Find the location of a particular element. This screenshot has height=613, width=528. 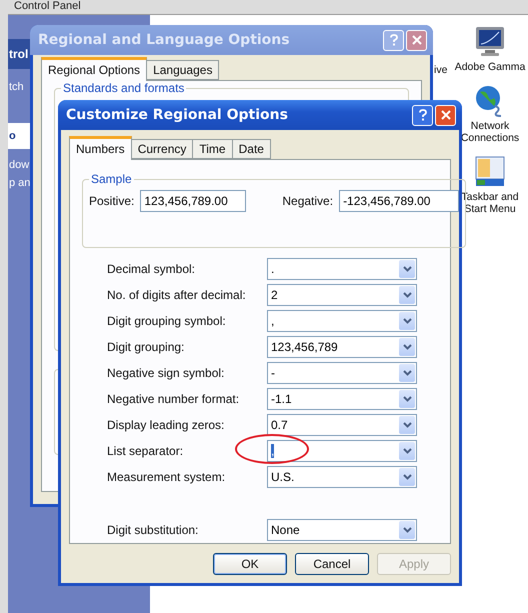

field-label: Digit substitution: is located at coordinates (153, 530).